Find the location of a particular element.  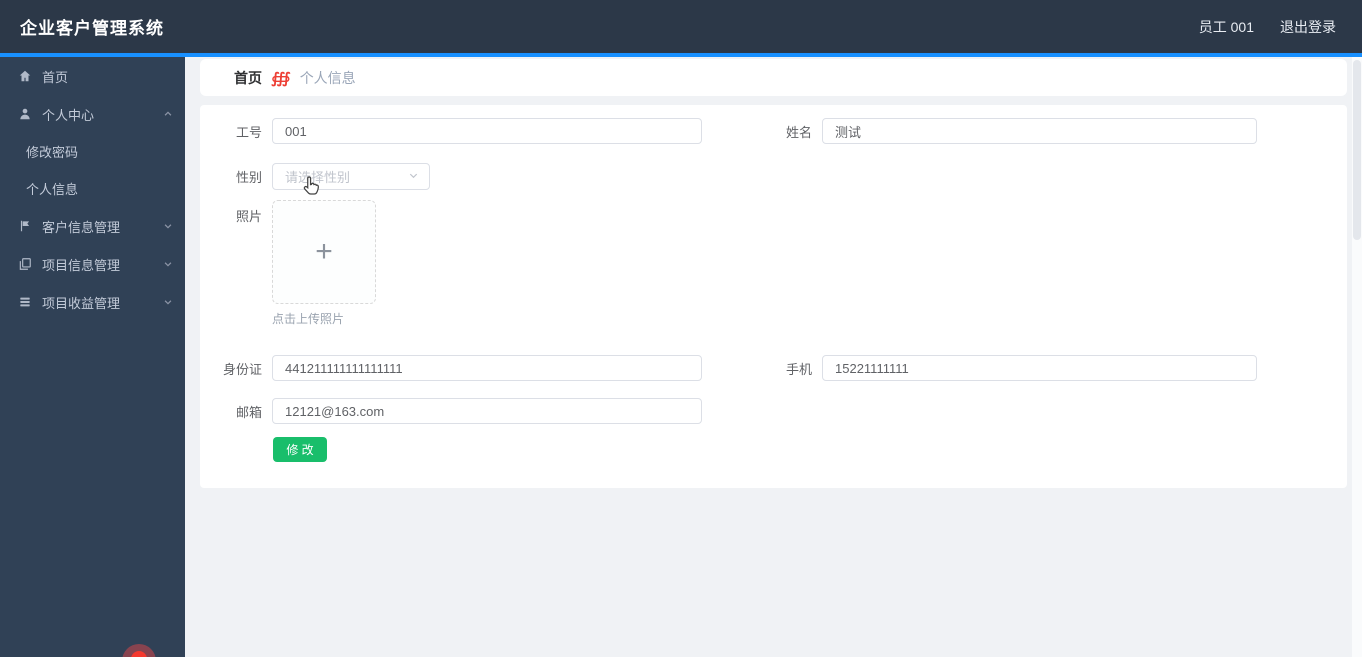

modify-button: 修 改 is located at coordinates (300, 449).